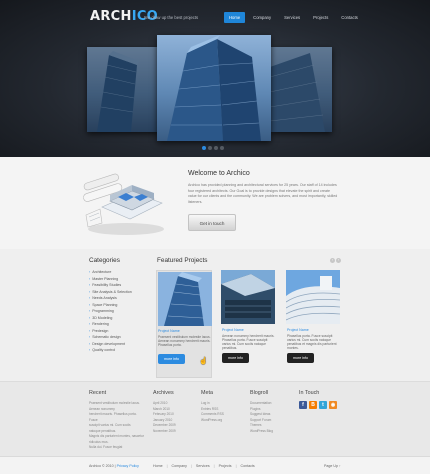 The width and height of the screenshot is (430, 474). I want to click on blogger-icon: B, so click(313, 405).